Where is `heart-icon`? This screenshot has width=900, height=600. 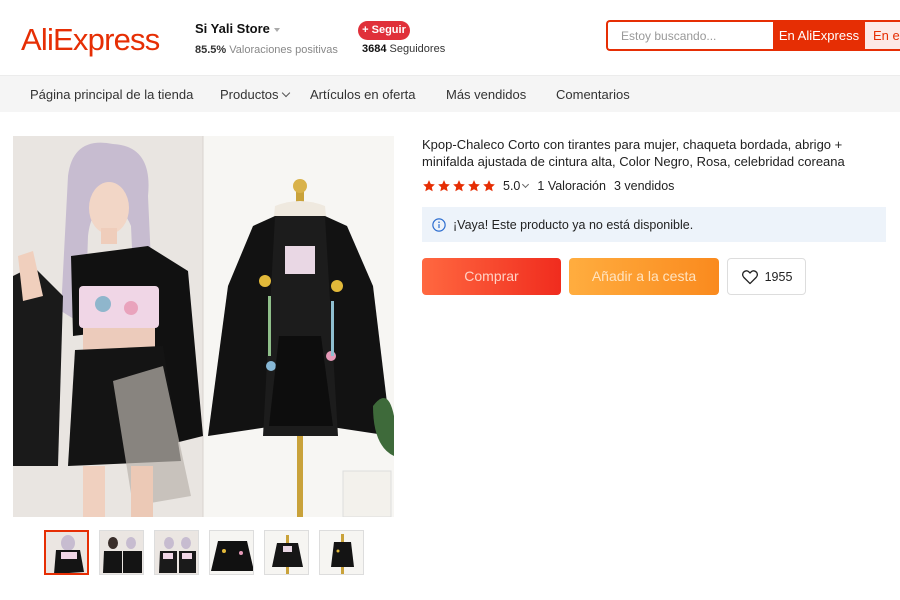 heart-icon is located at coordinates (749, 276).